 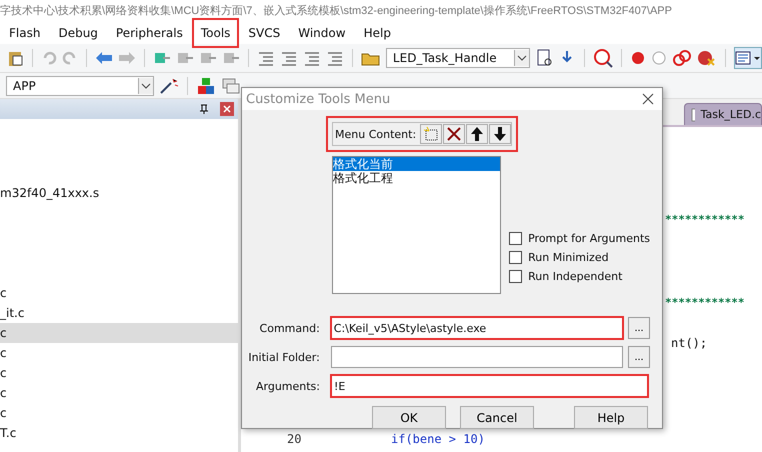 What do you see at coordinates (707, 58) in the screenshot?
I see `breakpoint-clear-icon` at bounding box center [707, 58].